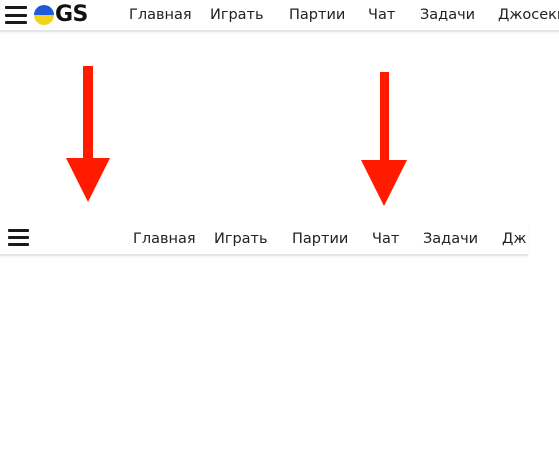  What do you see at coordinates (88, 134) in the screenshot?
I see `red-arrow-down-left` at bounding box center [88, 134].